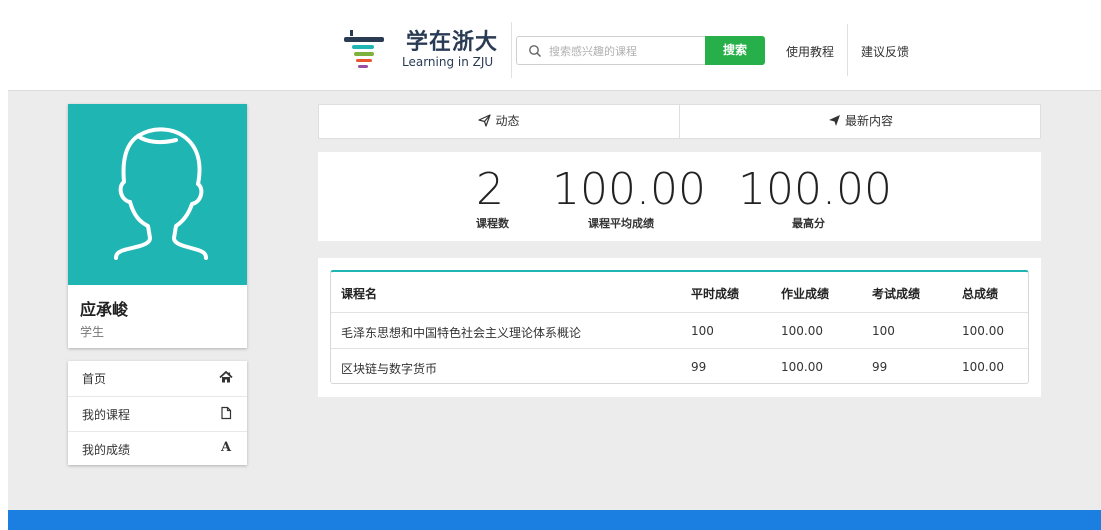  I want to click on table-header-row: 课程名 平时成绩 作业成绩 考试成绩 总成绩, so click(679, 292).